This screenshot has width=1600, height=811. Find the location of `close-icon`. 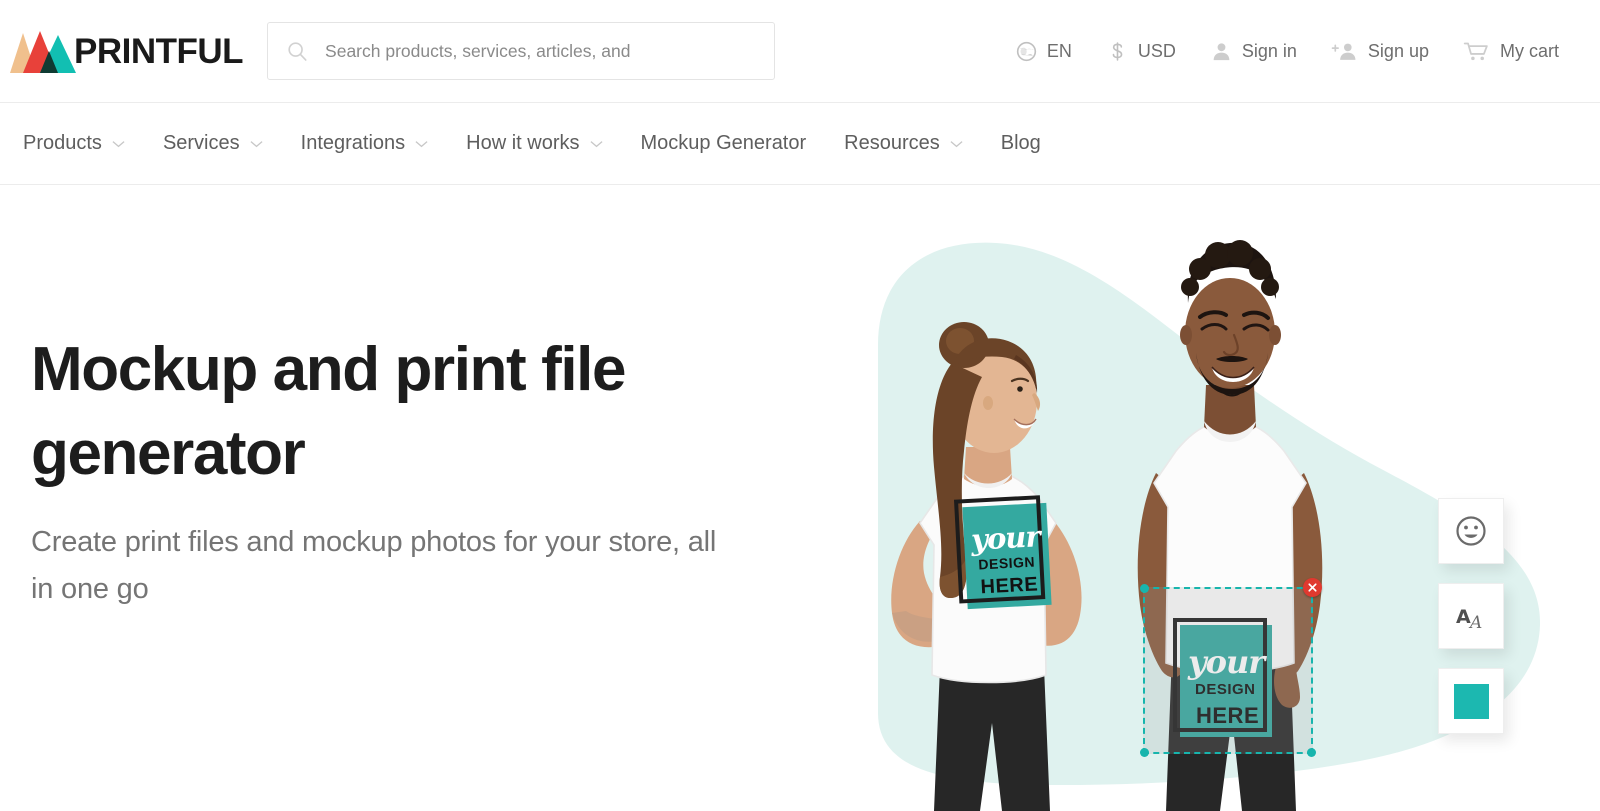

close-icon is located at coordinates (1312, 587).